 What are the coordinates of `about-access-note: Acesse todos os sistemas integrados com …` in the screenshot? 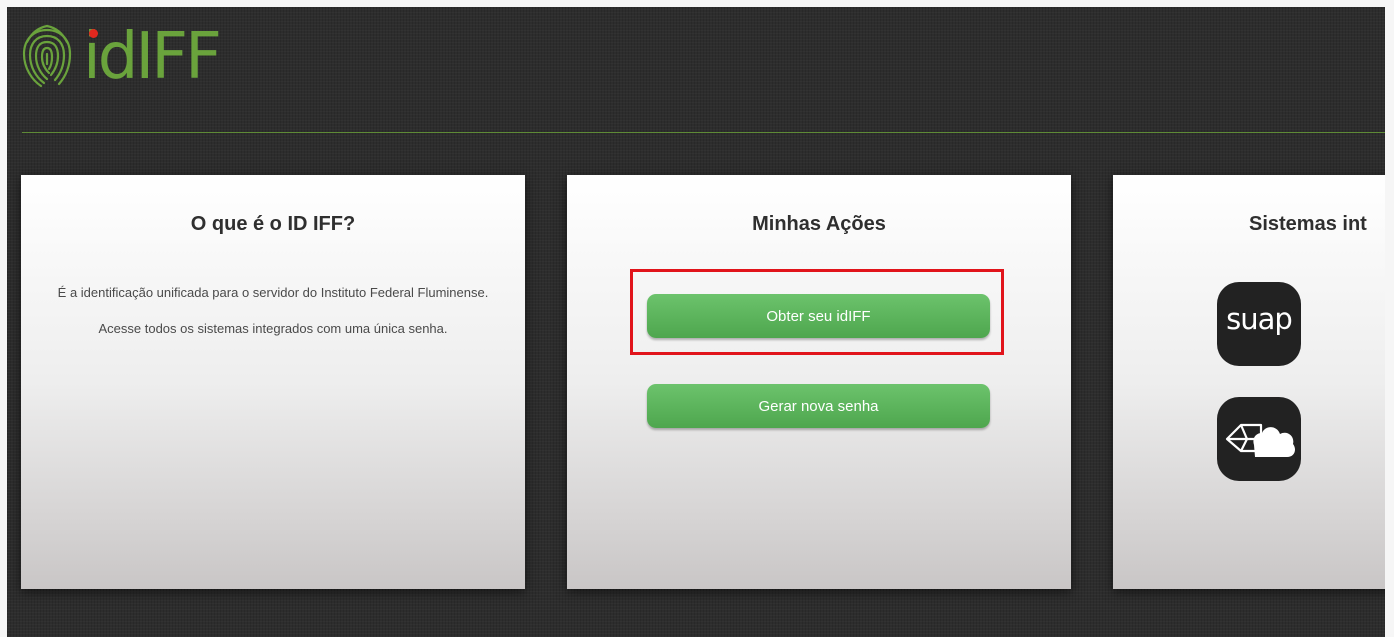 It's located at (273, 328).